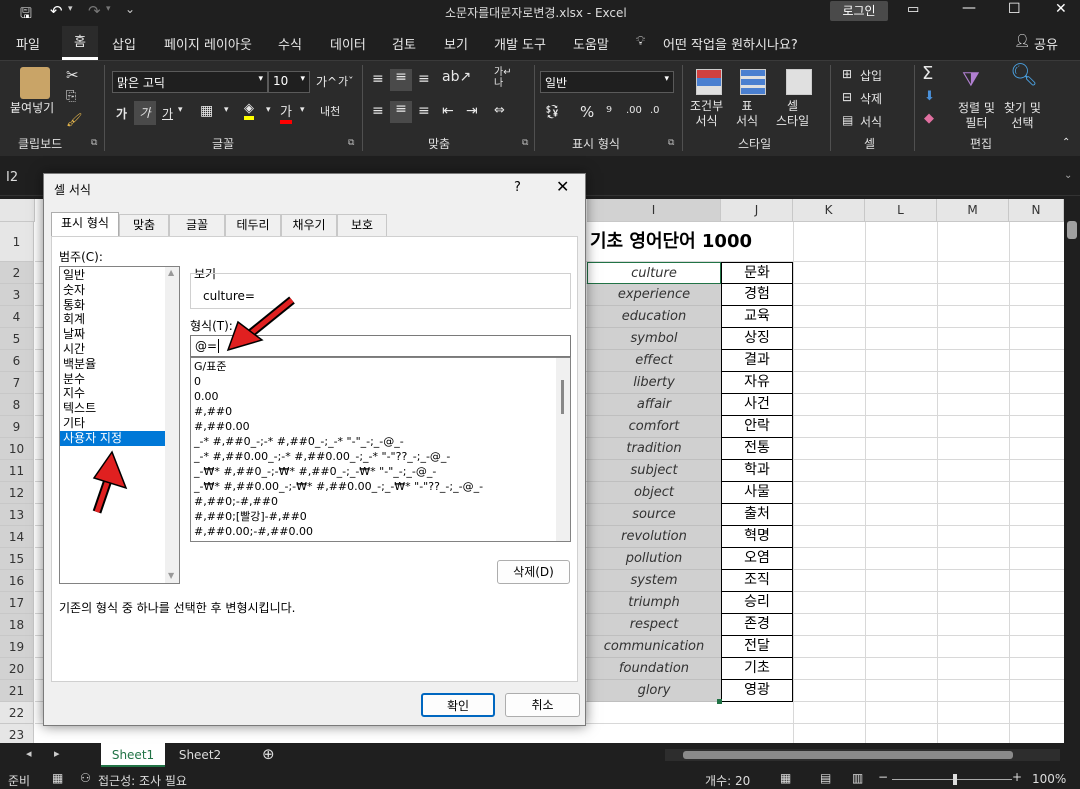 The height and width of the screenshot is (789, 1080). I want to click on annotation-arrows, so click(193, 405).